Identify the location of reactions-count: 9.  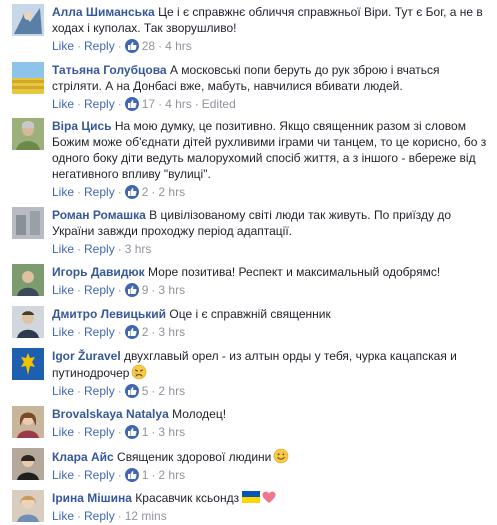
(136, 290).